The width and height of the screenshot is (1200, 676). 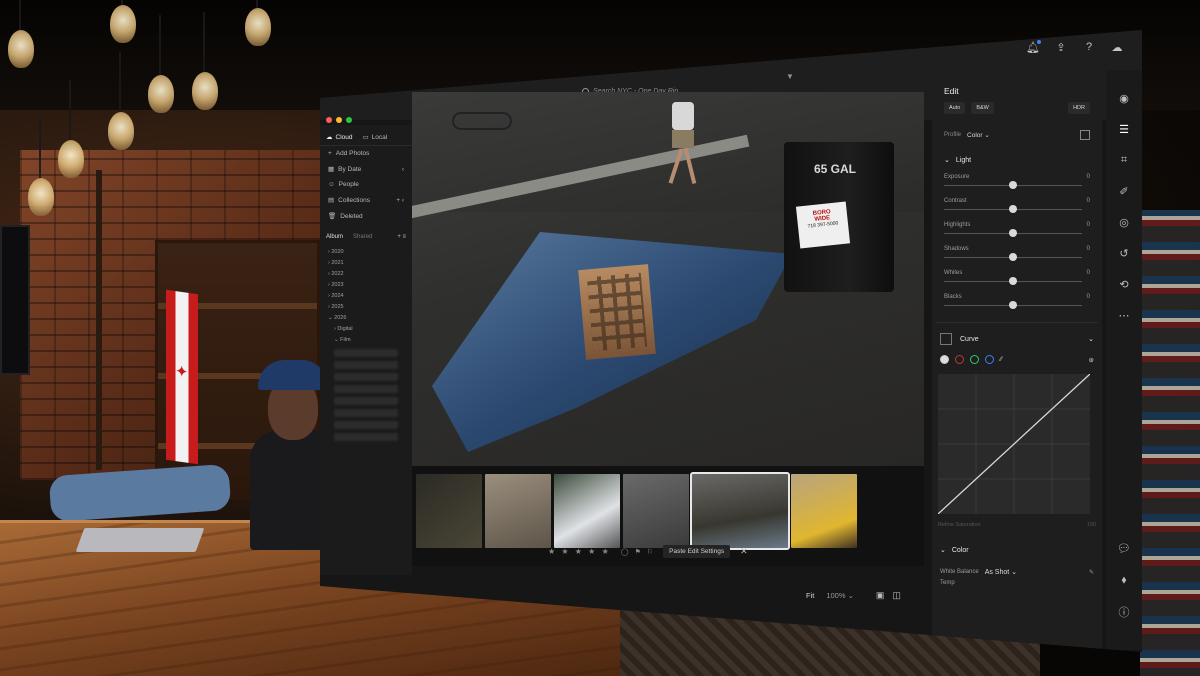 What do you see at coordinates (339, 137) in the screenshot?
I see `tab-cloud: ☁ Cloud` at bounding box center [339, 137].